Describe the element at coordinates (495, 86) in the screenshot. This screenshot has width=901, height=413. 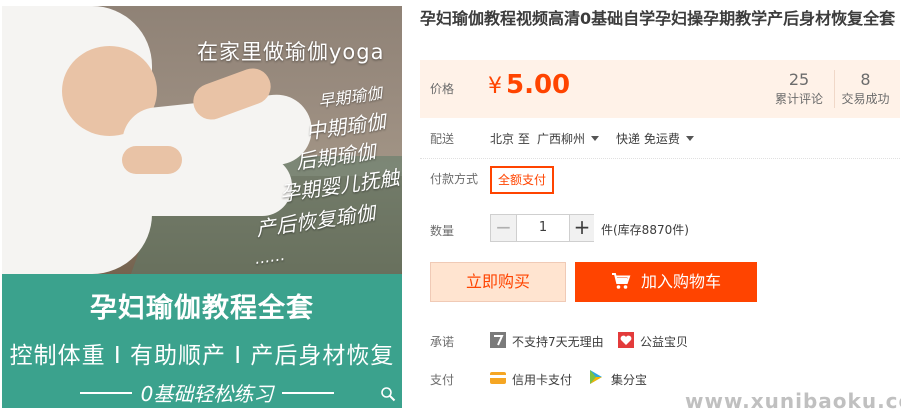
I see `currency-symbol: ¥` at that location.